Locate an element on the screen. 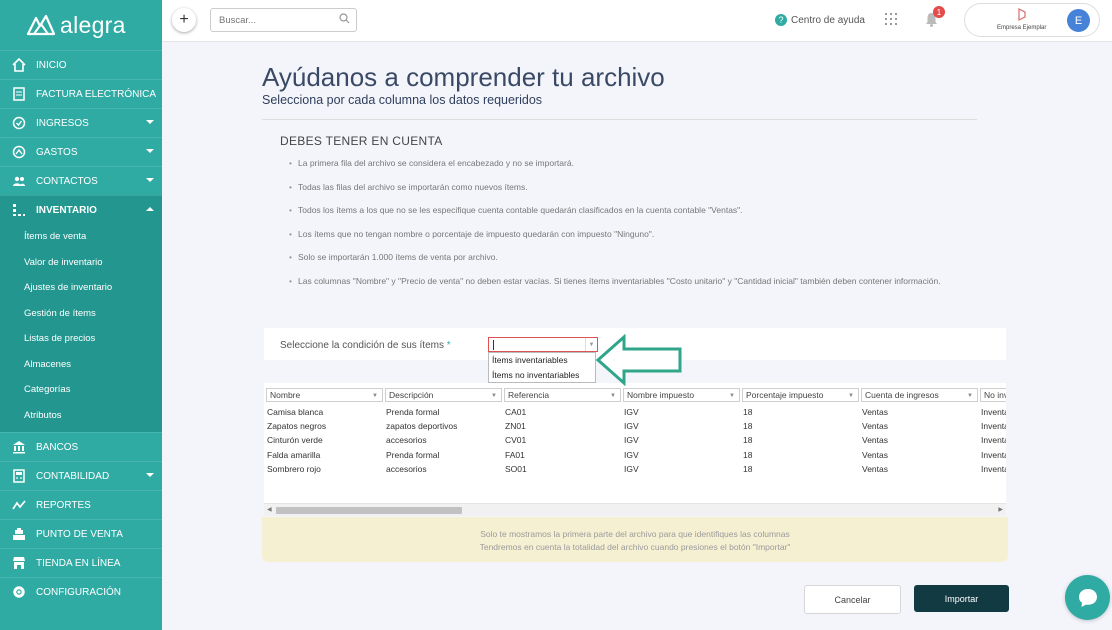 Image resolution: width=1112 pixels, height=630 pixels. topbar: + ? Centro de ayuda 1 Empresa Ejemplar E is located at coordinates (637, 21).